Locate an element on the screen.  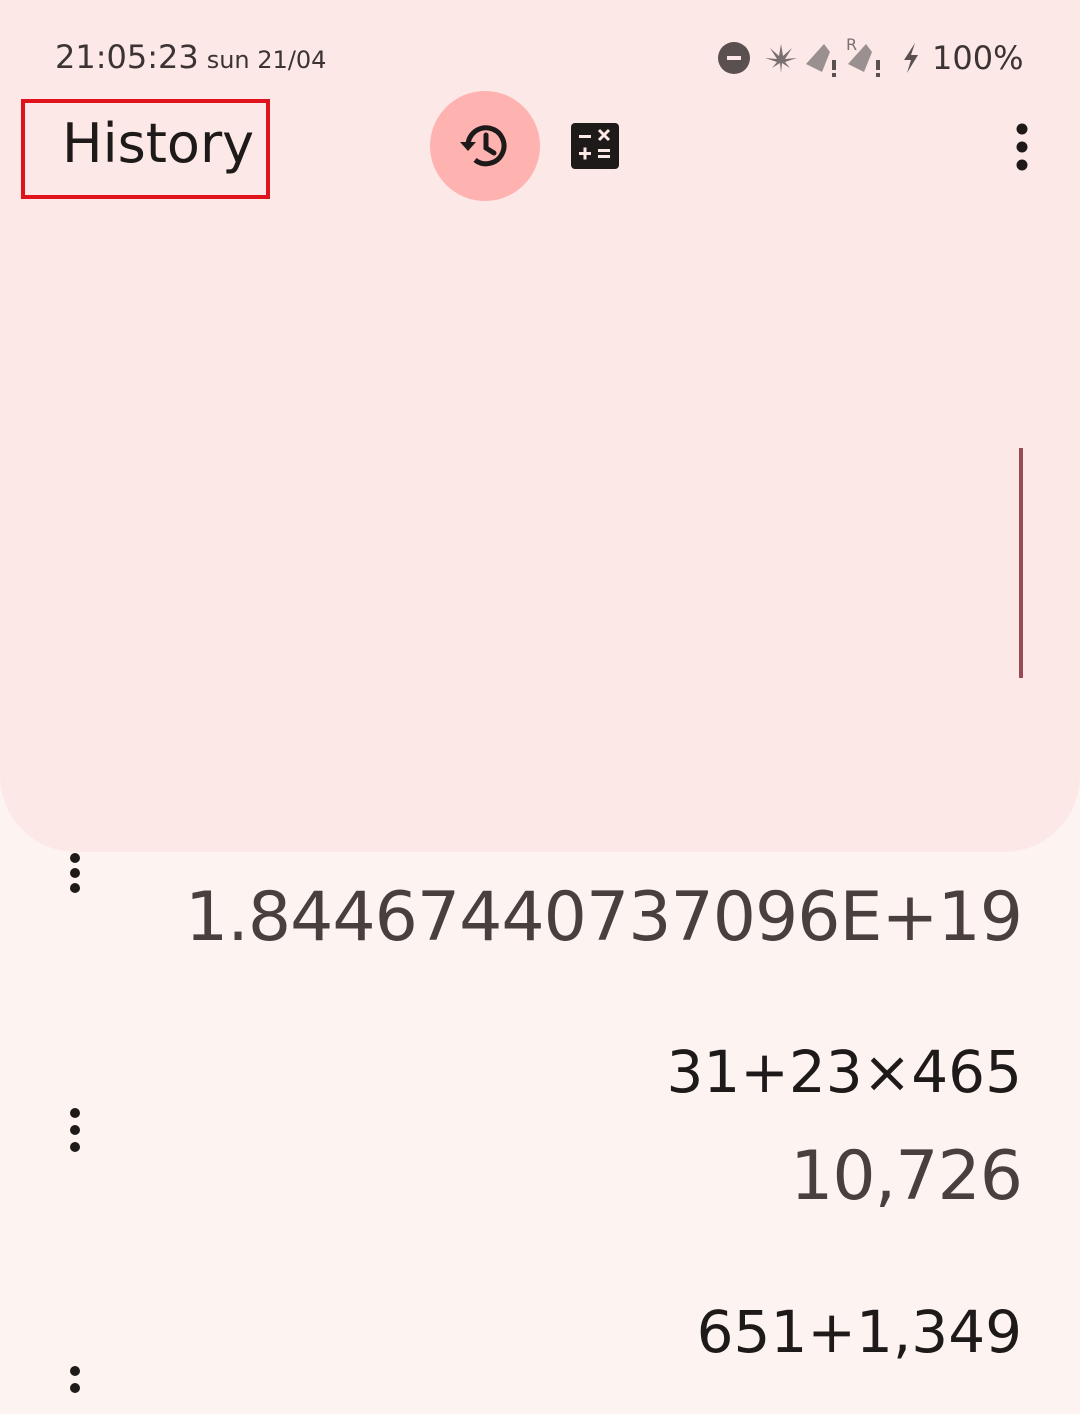
calculator-button is located at coordinates (595, 146).